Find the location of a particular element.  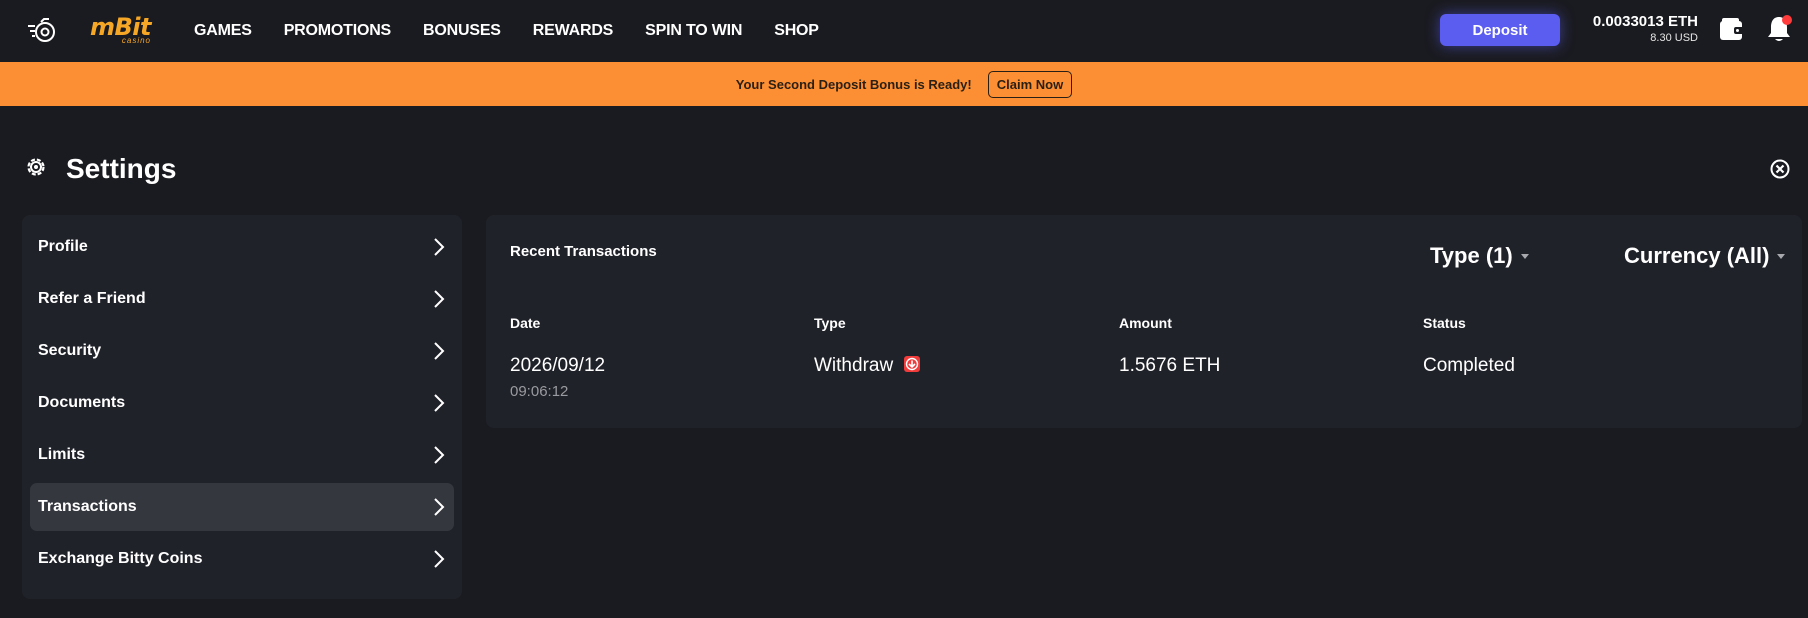

sidebar-item-transactions: Transactions is located at coordinates (242, 507).